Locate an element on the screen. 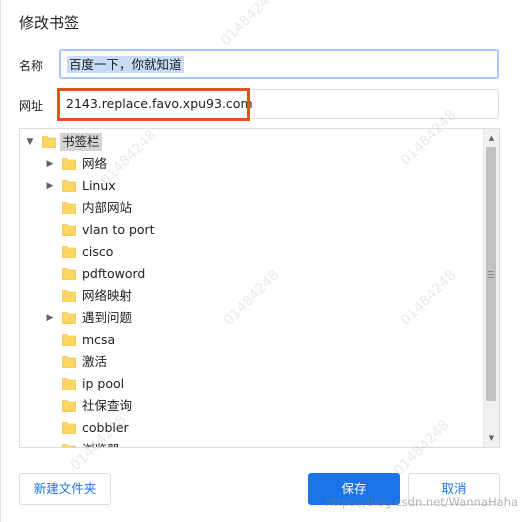 The image size is (524, 522). tree-node: ▶ 遇到问题 is located at coordinates (251, 318).